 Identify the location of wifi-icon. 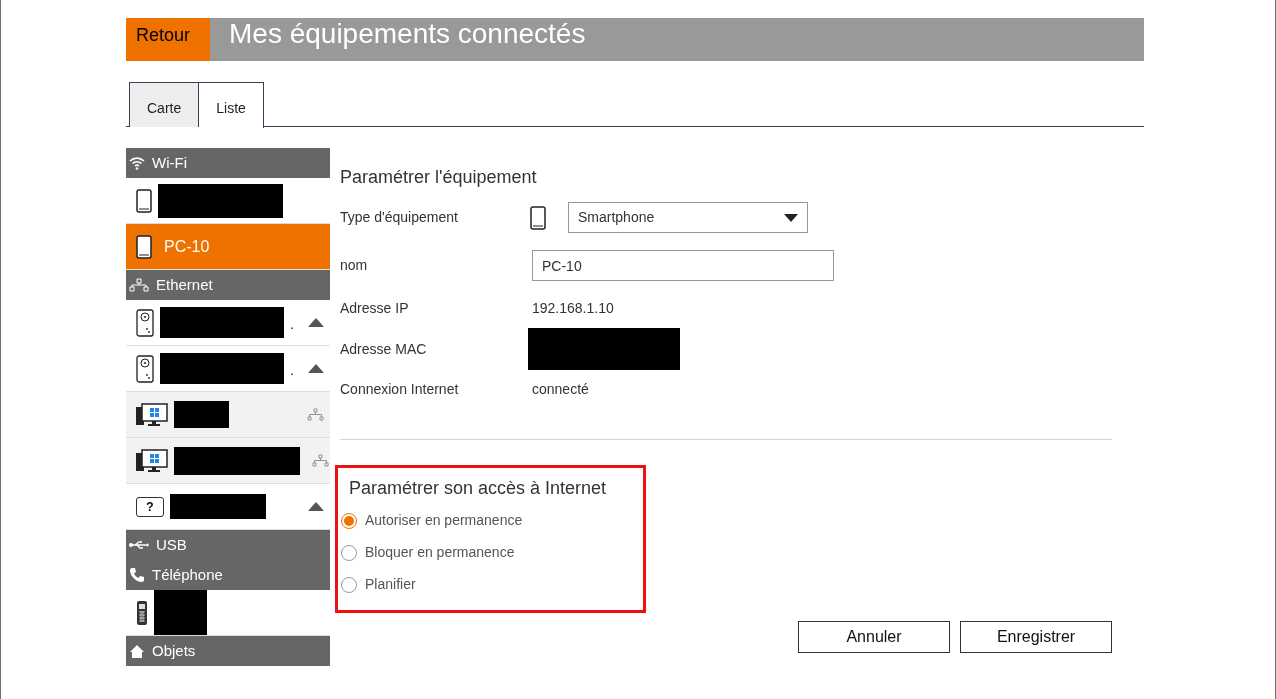
(137, 163).